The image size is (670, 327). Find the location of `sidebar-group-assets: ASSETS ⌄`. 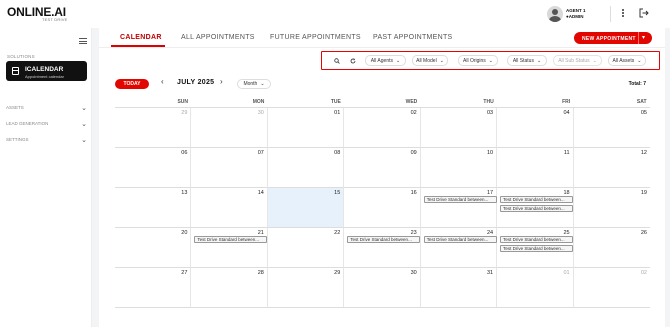

sidebar-group-assets: ASSETS ⌄ is located at coordinates (47, 109).